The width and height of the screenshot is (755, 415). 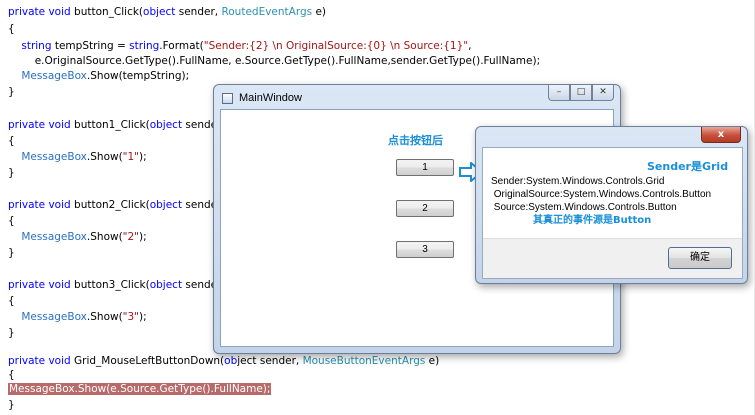 I want to click on code-token: sender,, so click(x=198, y=12).